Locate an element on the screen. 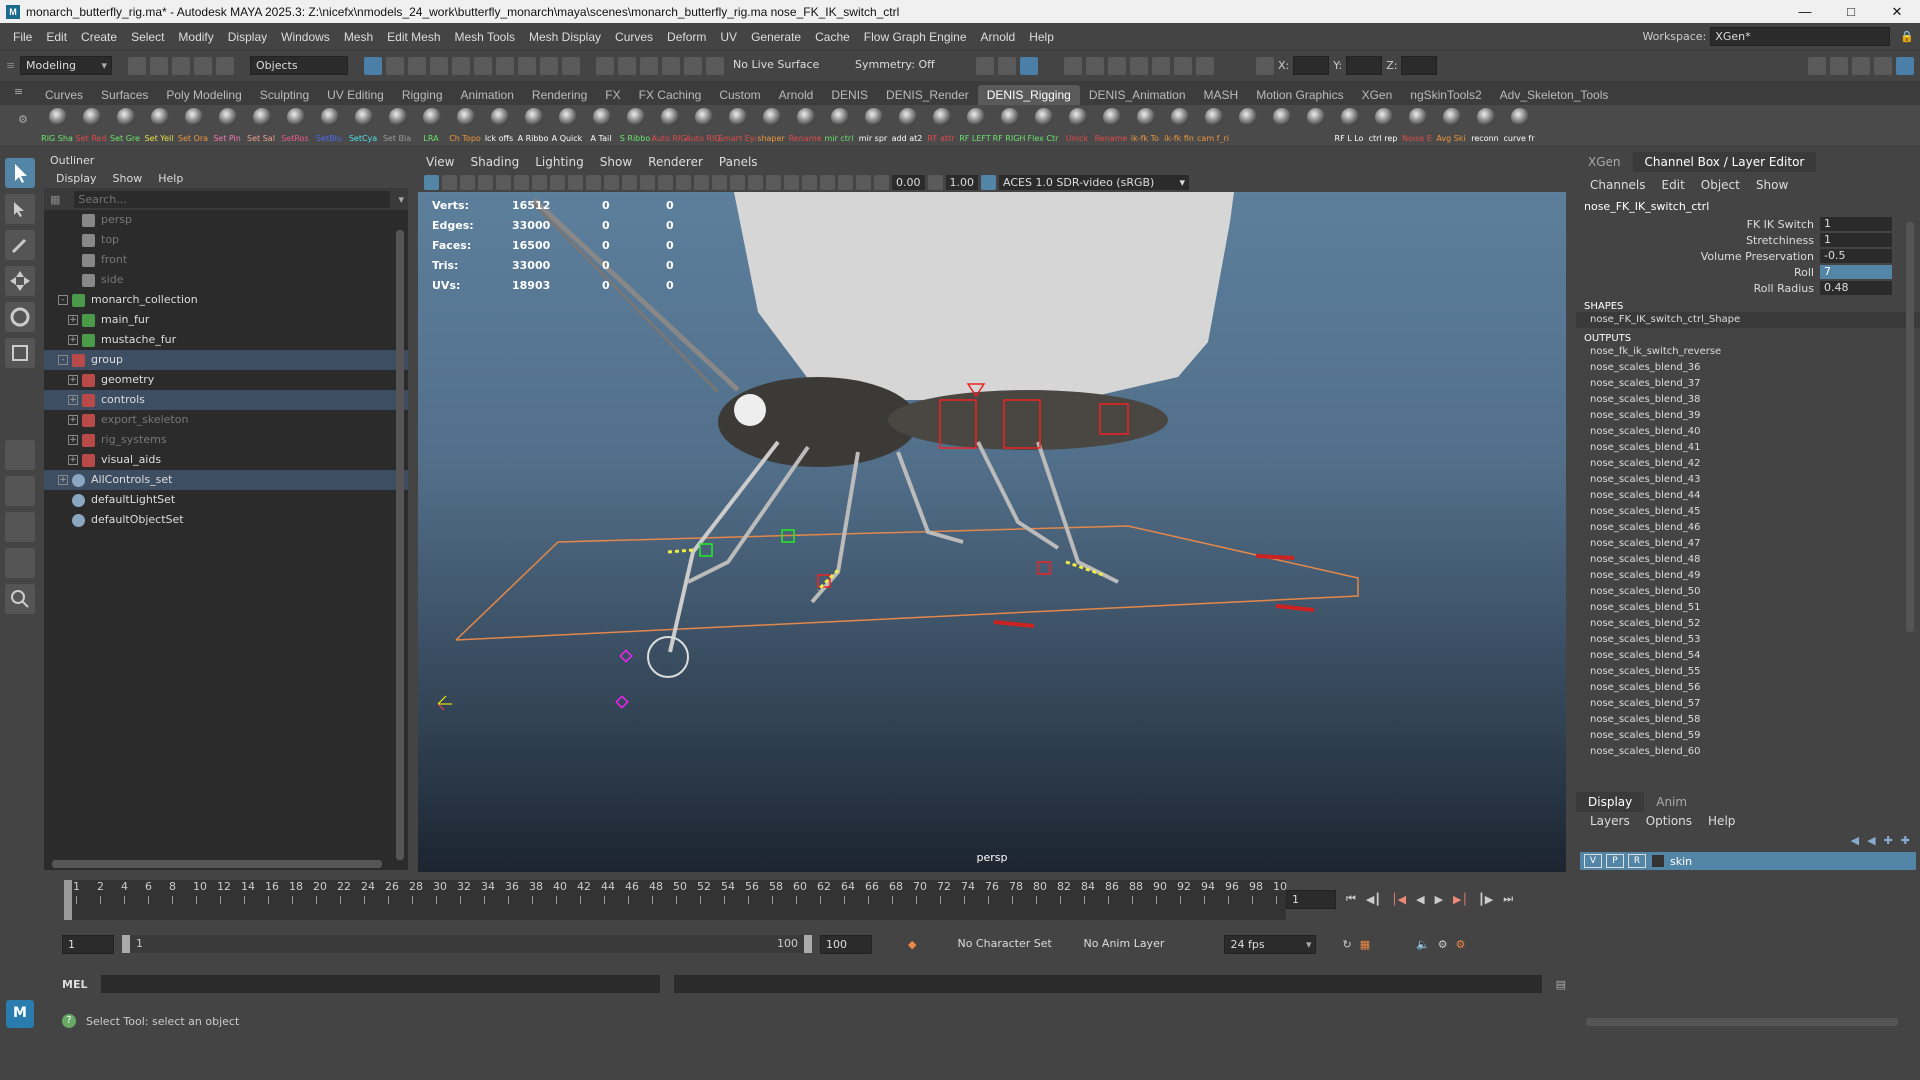  field-chart-icon is located at coordinates (575, 182).